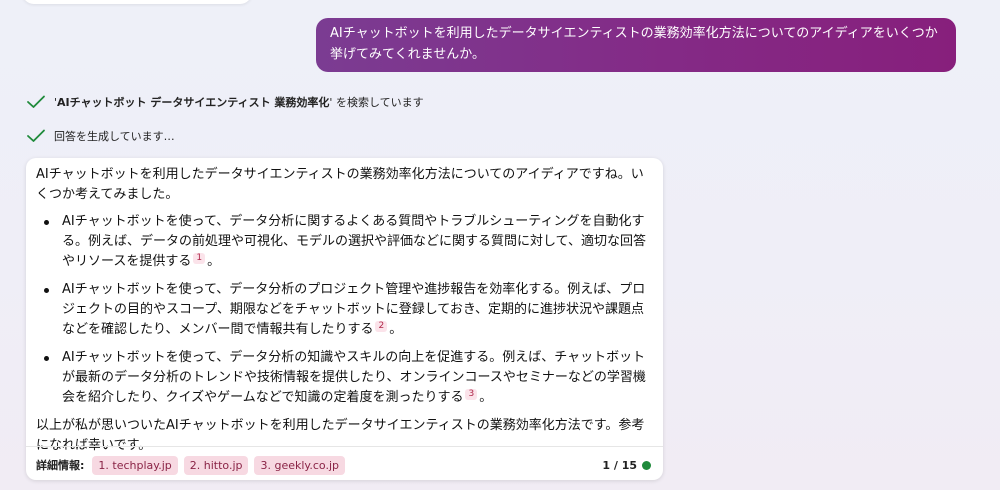 This screenshot has height=490, width=1000. What do you see at coordinates (60, 465) in the screenshot?
I see `more-info-label: 詳細情報:` at bounding box center [60, 465].